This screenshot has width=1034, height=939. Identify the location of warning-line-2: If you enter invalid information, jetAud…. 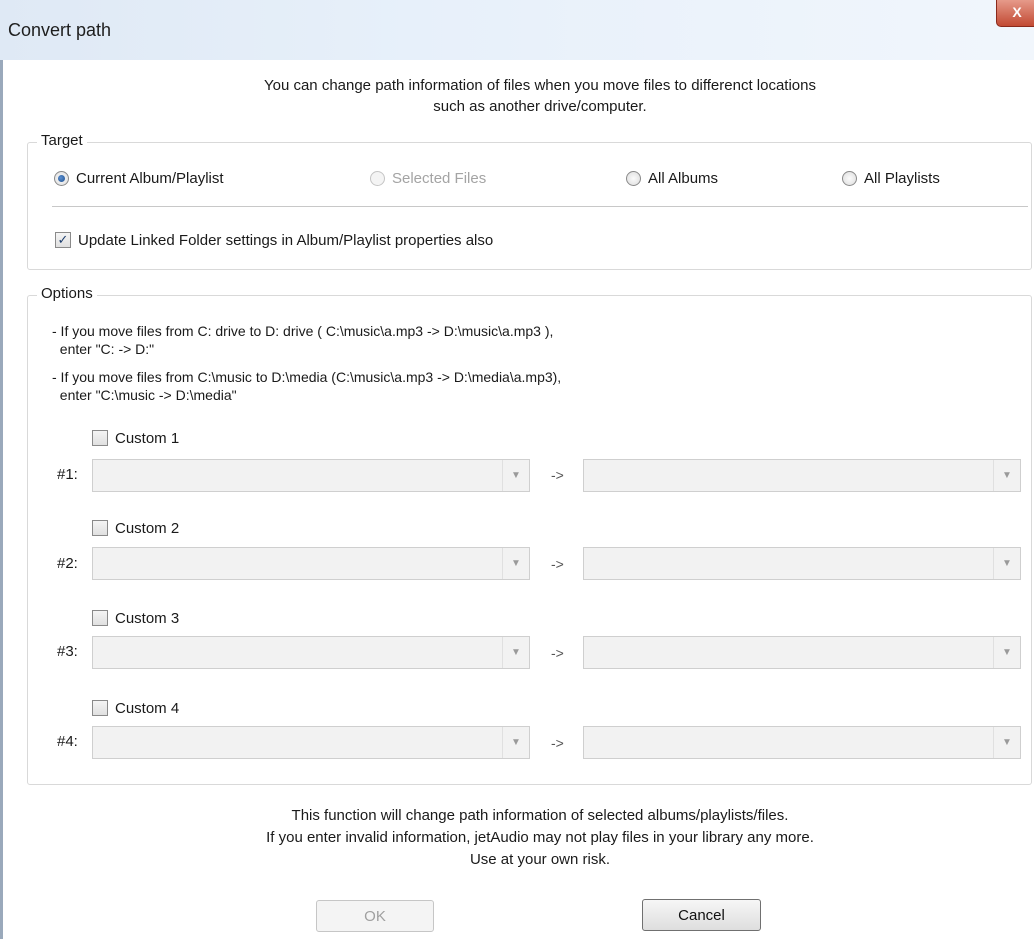
(540, 837).